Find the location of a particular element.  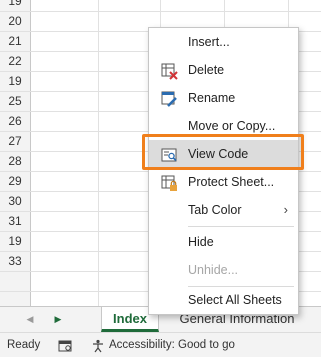

menu-item-select-all-sheets: Select All Sheets is located at coordinates (223, 300).